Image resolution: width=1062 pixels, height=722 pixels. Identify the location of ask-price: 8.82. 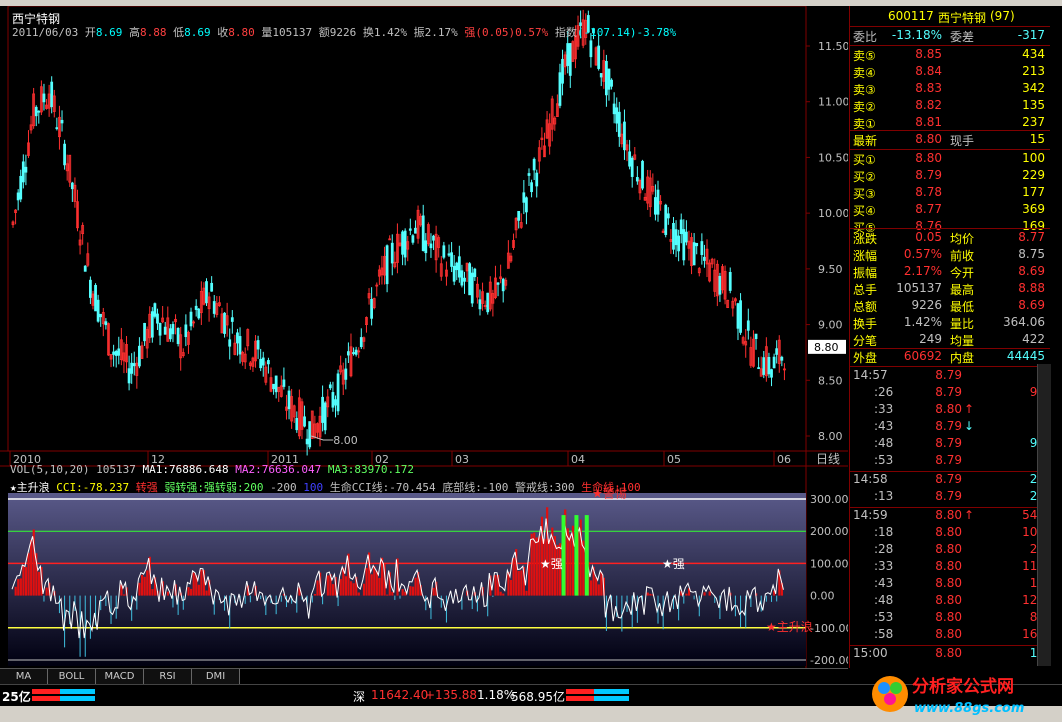
(928, 105).